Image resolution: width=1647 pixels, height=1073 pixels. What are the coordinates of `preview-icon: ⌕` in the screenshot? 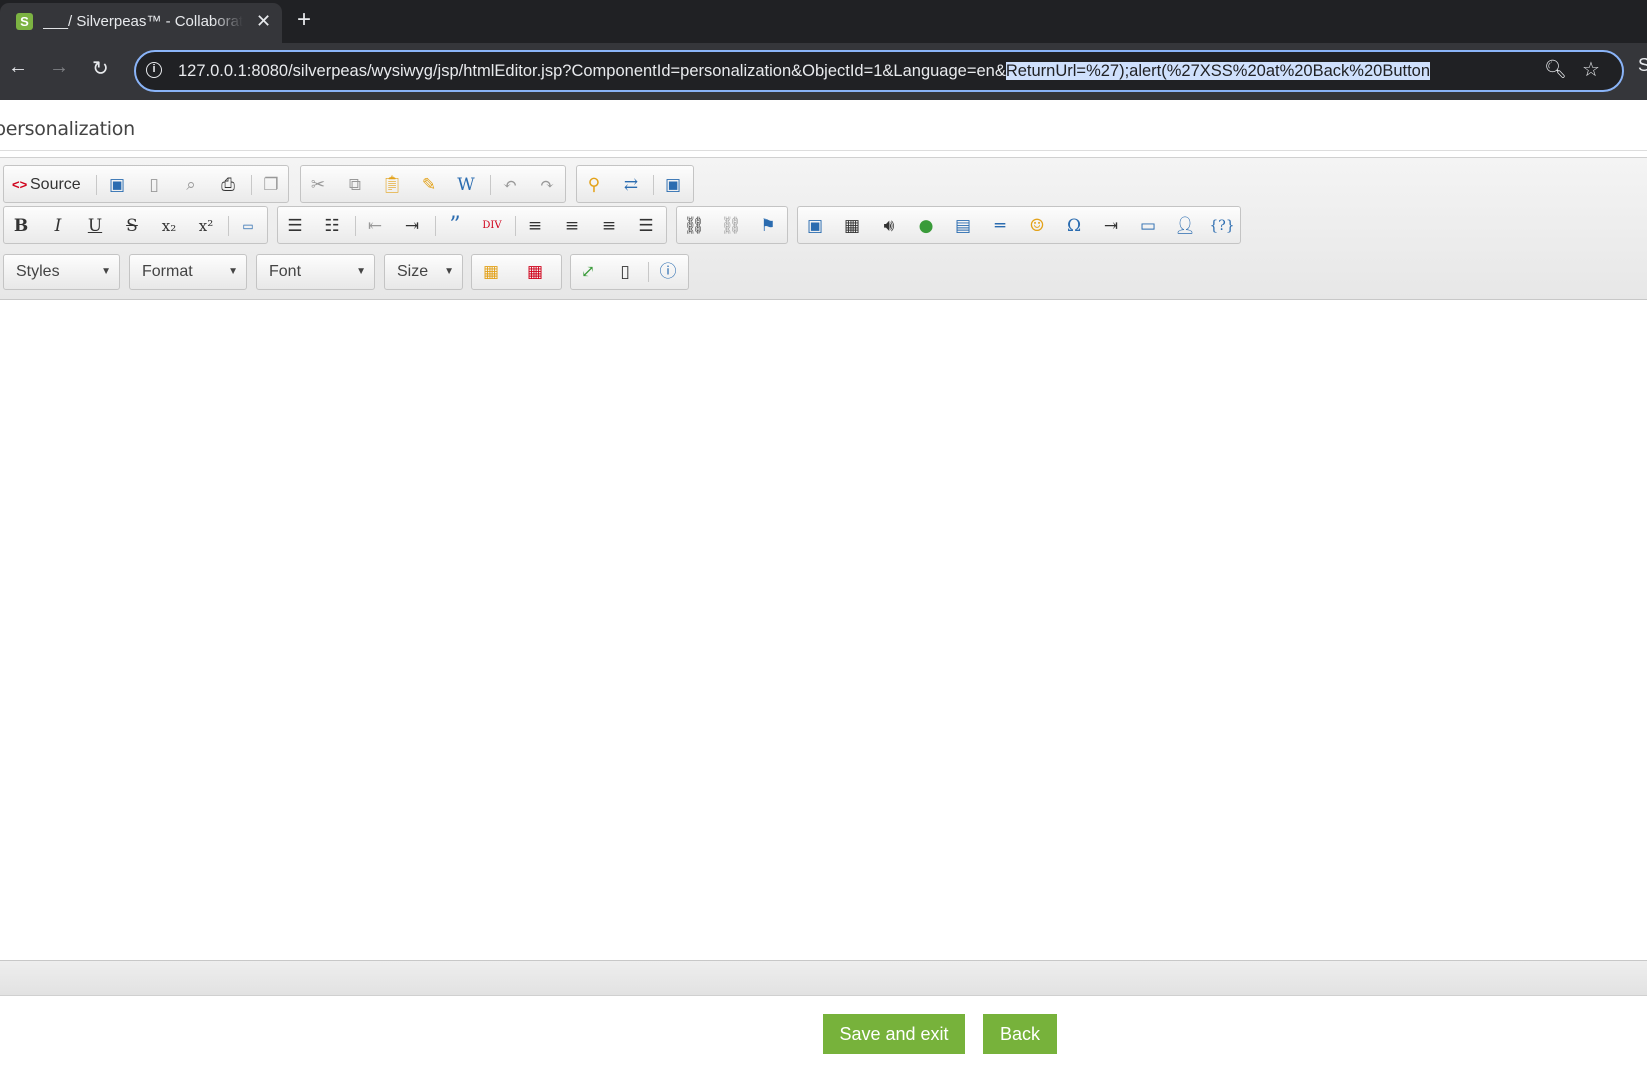 It's located at (191, 185).